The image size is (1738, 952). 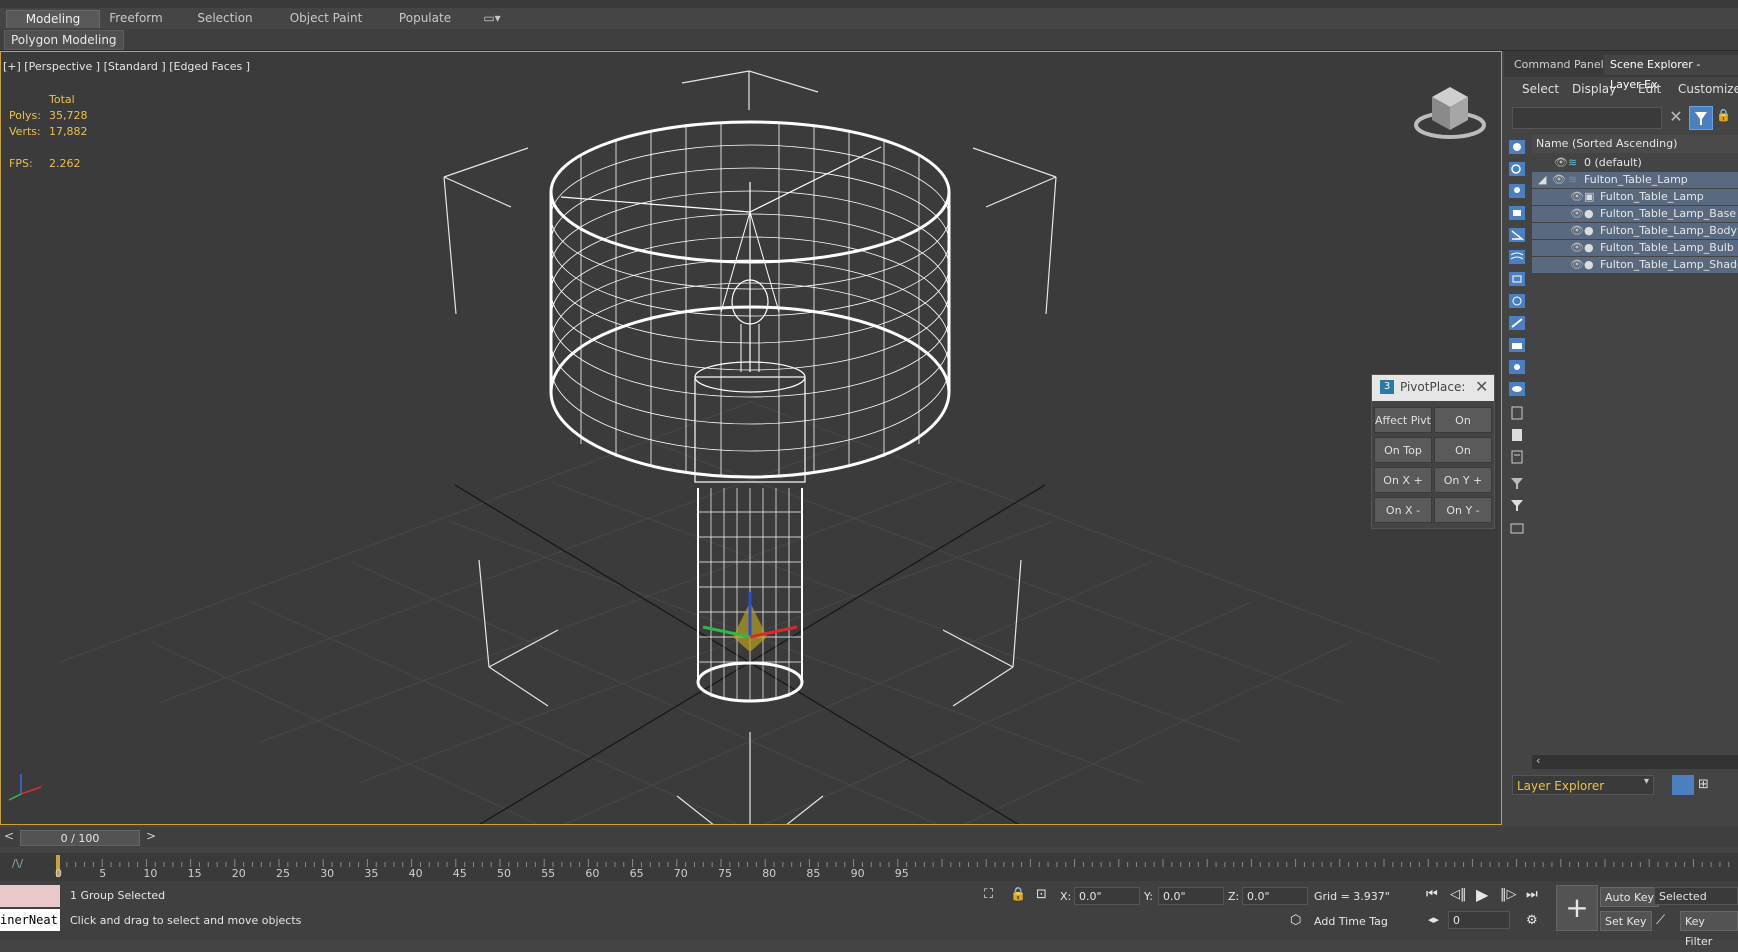 I want to click on expand-icon: ◢, so click(x=1542, y=180).